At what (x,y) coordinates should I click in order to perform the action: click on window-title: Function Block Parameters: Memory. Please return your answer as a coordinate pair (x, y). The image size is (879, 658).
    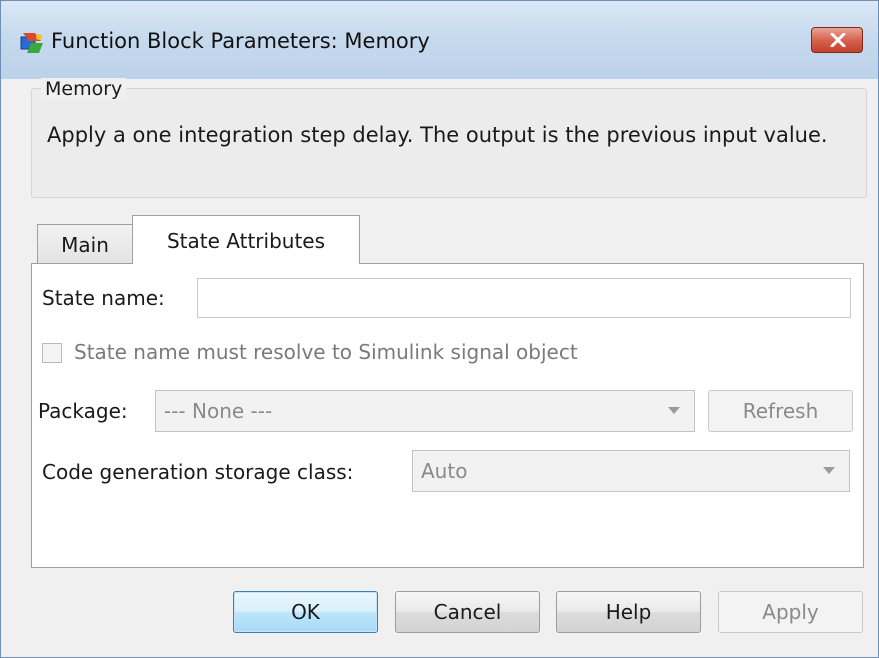
    Looking at the image, I should click on (240, 41).